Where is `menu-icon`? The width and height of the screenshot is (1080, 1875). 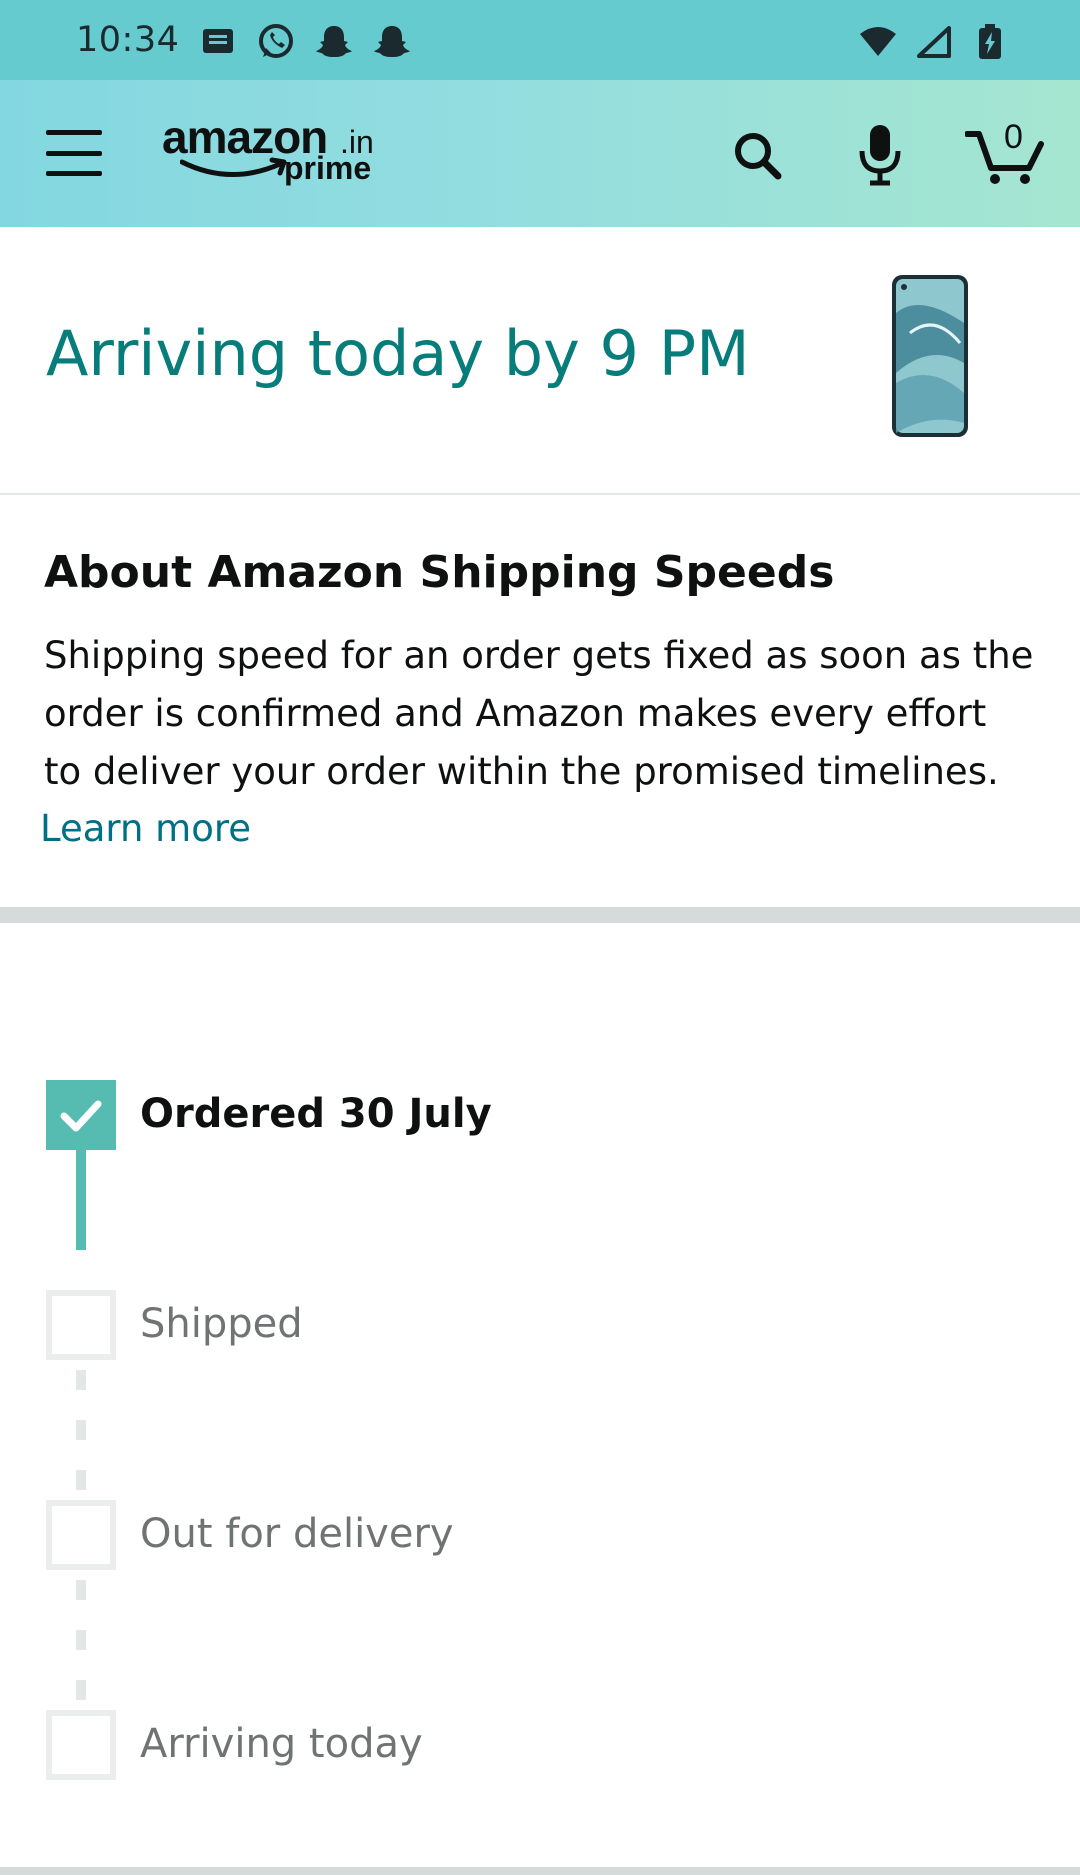
menu-icon is located at coordinates (74, 153).